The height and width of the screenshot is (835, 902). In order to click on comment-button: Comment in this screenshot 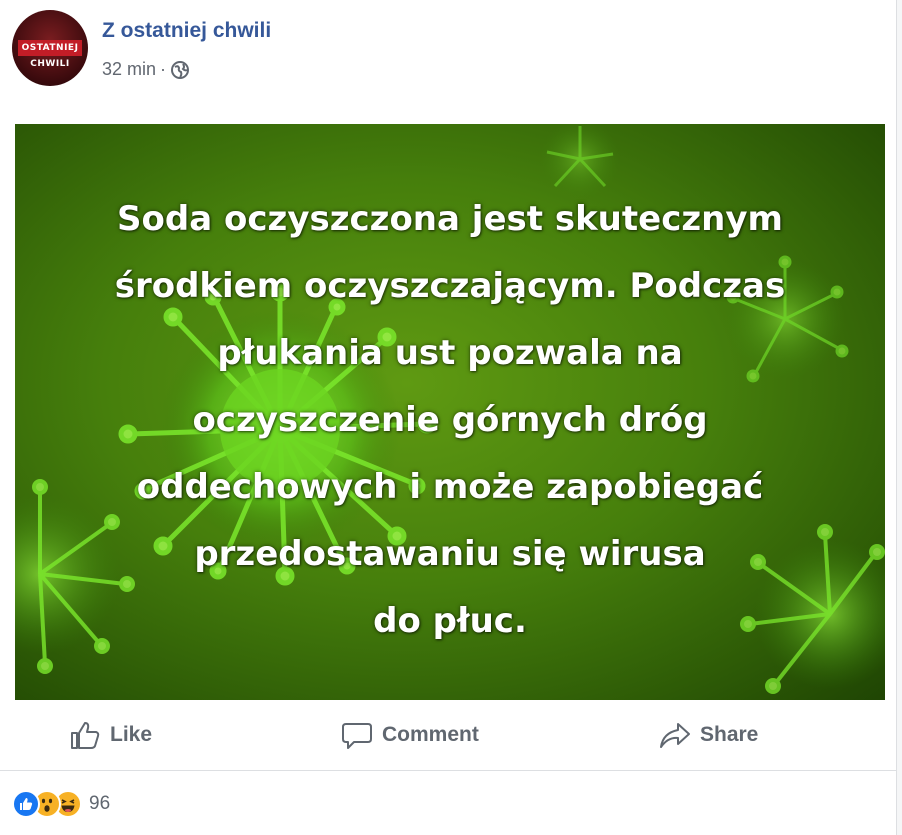, I will do `click(409, 735)`.